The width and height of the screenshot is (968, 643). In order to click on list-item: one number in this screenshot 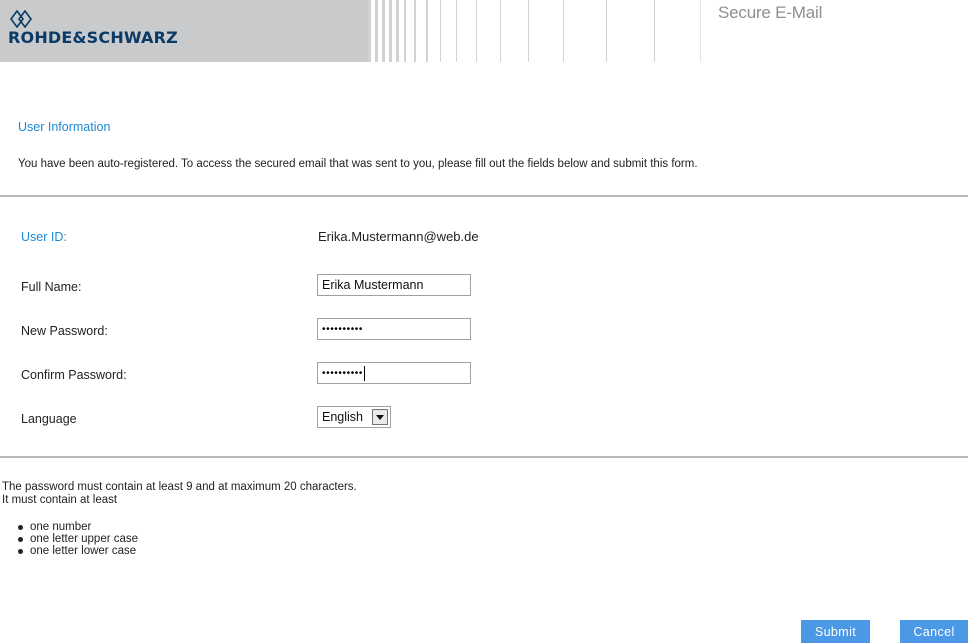, I will do `click(187, 527)`.